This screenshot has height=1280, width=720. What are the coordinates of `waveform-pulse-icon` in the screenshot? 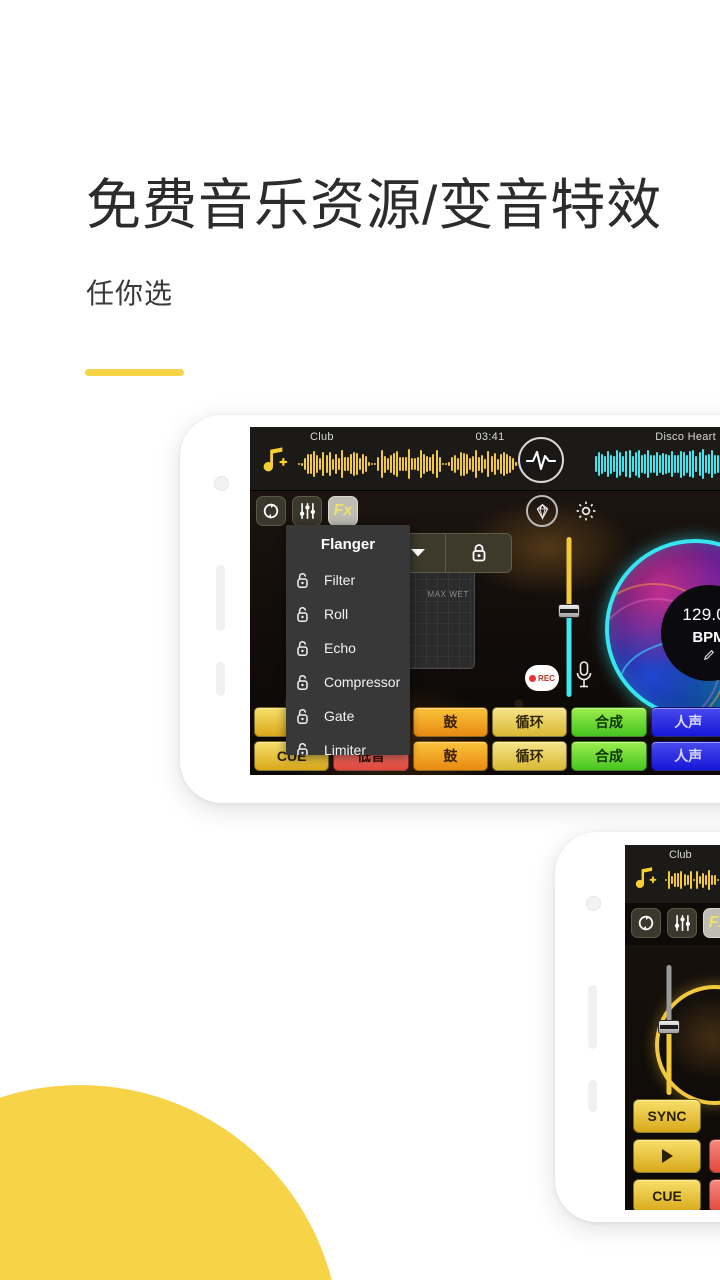 It's located at (541, 460).